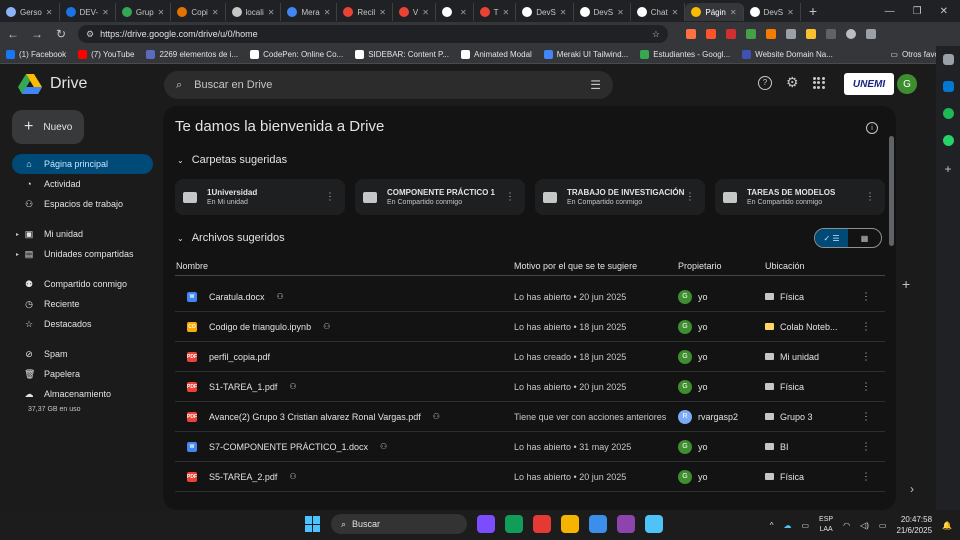 Image resolution: width=960 pixels, height=540 pixels. What do you see at coordinates (82, 184) in the screenshot?
I see `sidebar-item-activity: ◔ Actividad` at bounding box center [82, 184].